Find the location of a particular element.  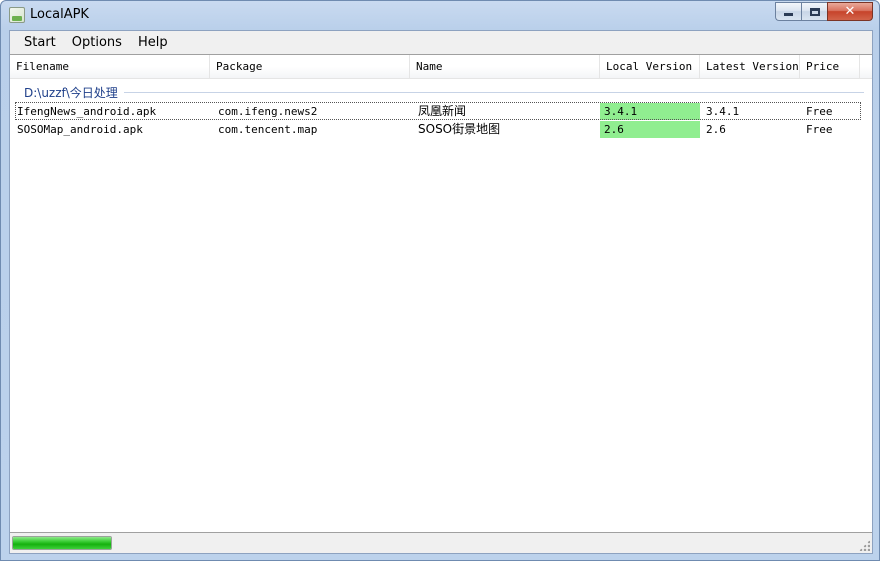

window-title: LocalAPK is located at coordinates (59, 14).